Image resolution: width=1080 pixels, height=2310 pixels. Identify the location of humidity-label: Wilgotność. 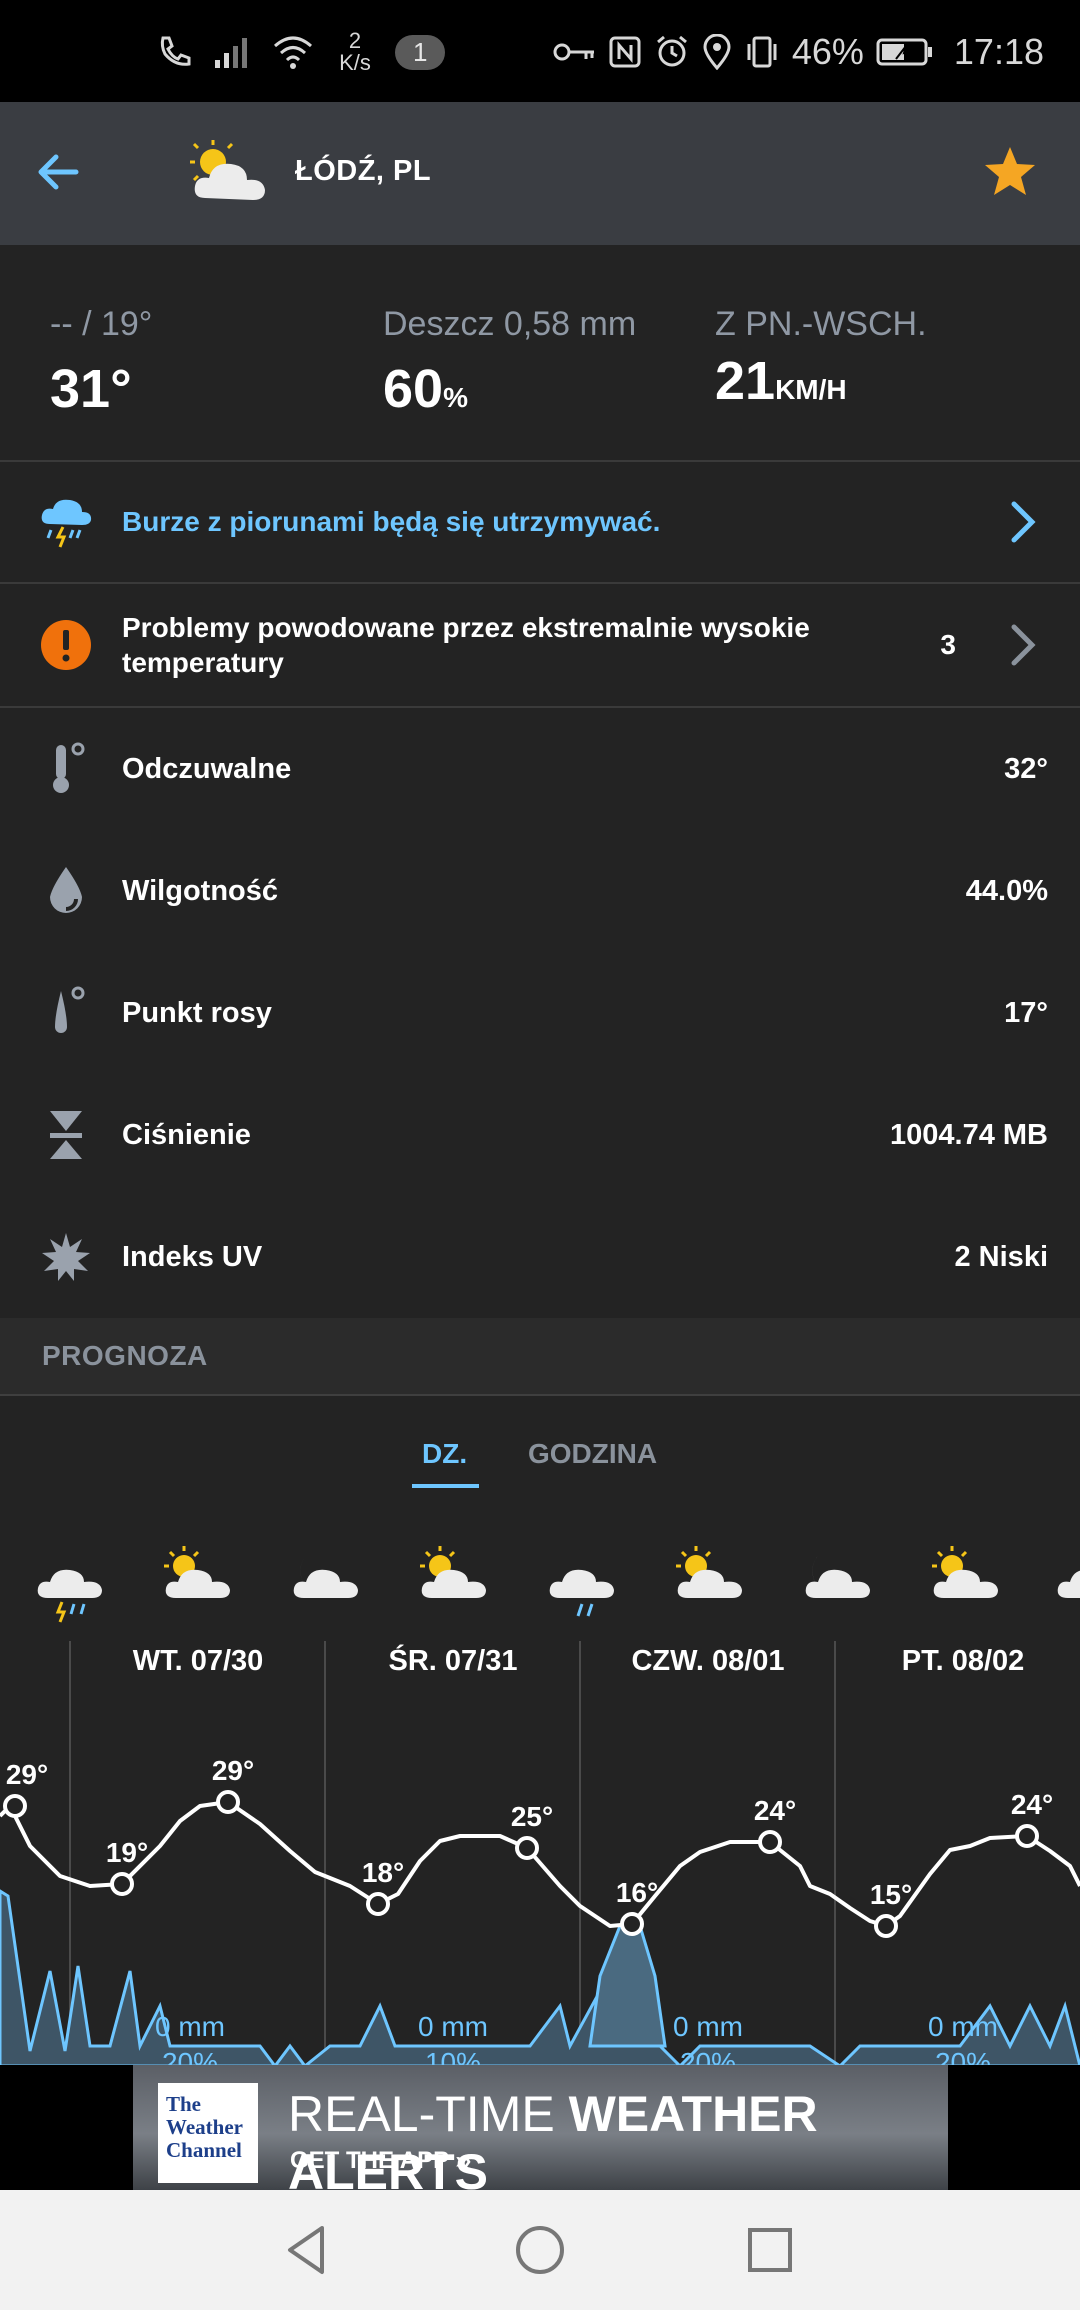
(200, 890).